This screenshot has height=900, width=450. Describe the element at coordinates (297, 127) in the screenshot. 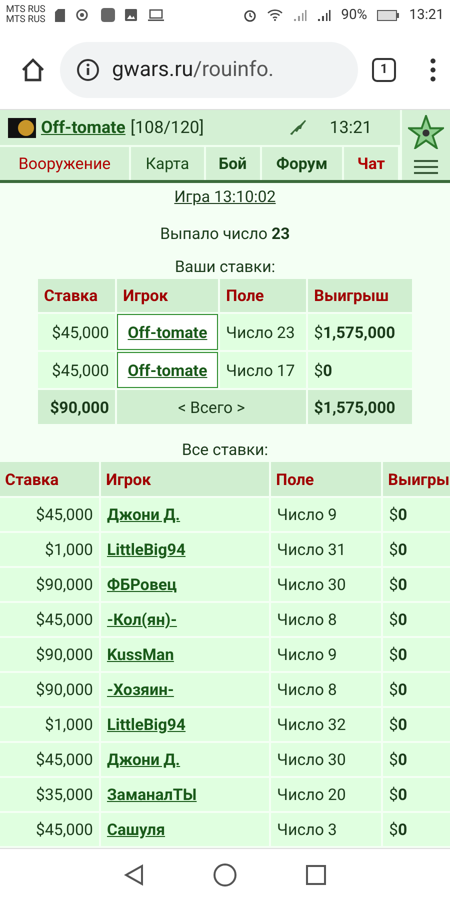

I see `rifle-icon` at that location.